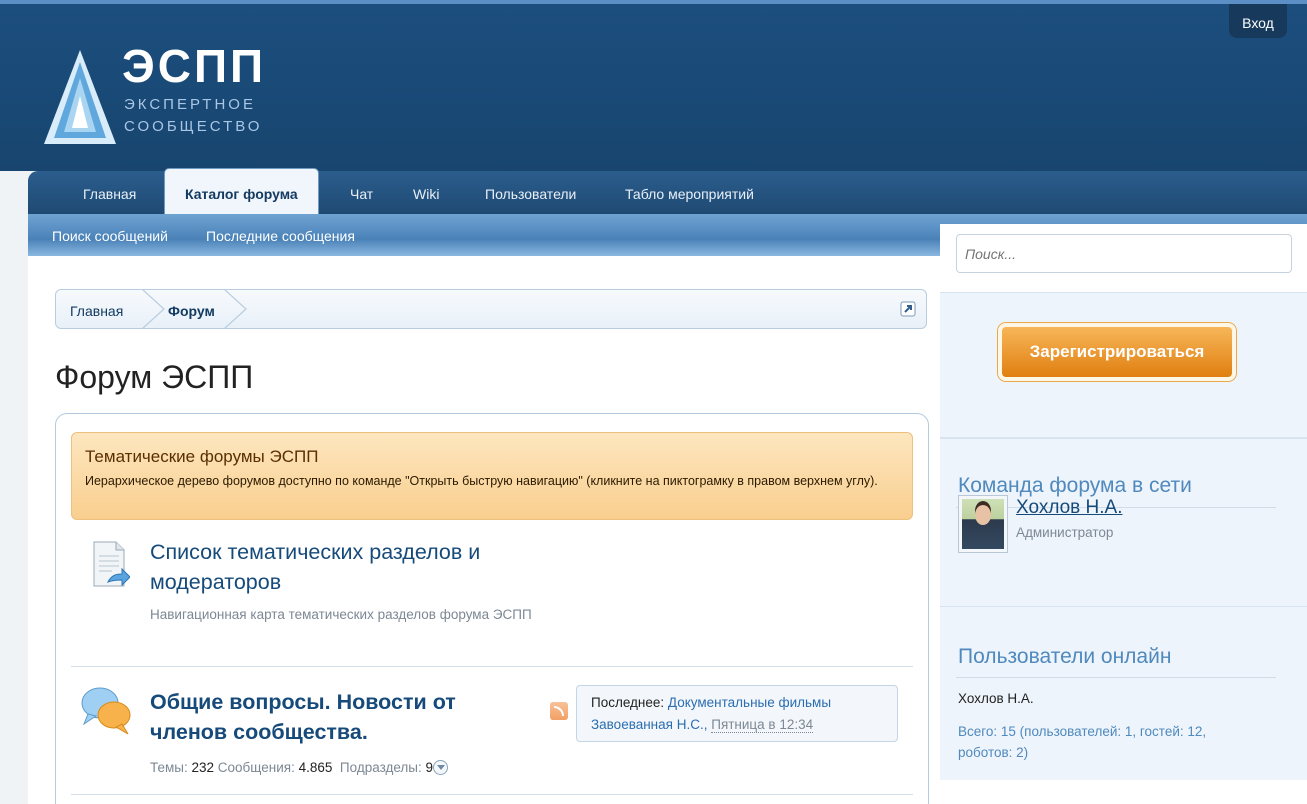  Describe the element at coordinates (203, 767) in the screenshot. I see `threads-count: 232` at that location.